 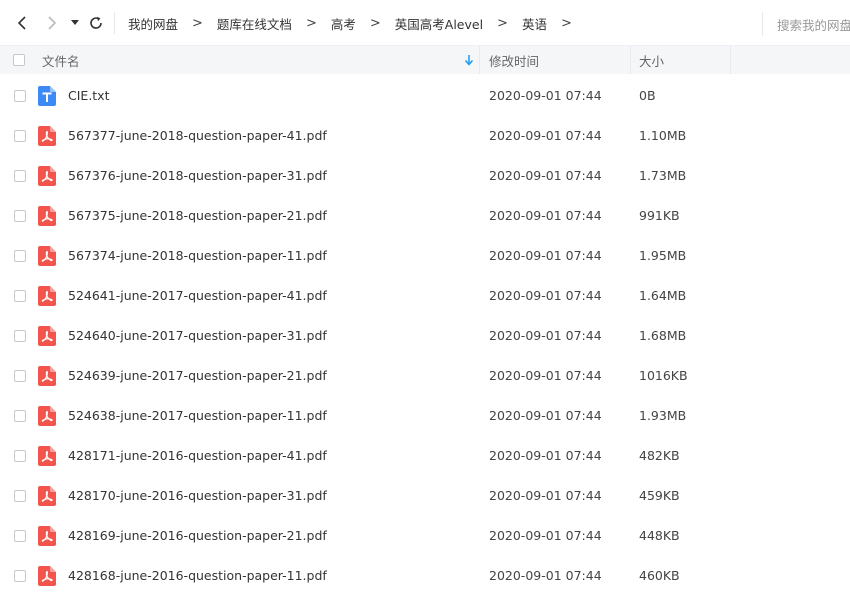 I want to click on column-header-size-label: 大小, so click(x=652, y=61).